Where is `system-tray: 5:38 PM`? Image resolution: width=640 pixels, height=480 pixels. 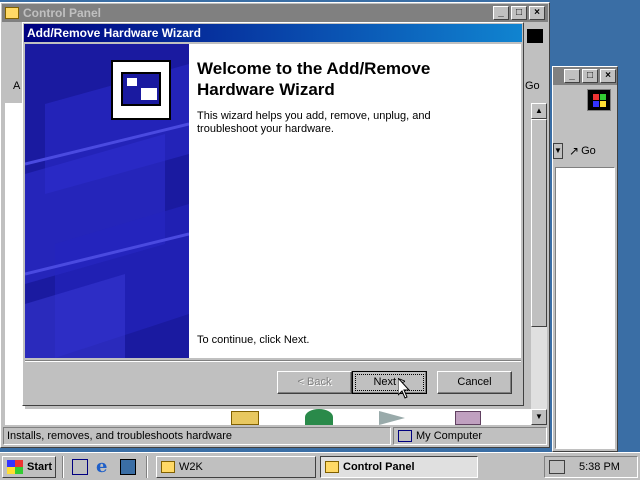
system-tray: 5:38 PM is located at coordinates (591, 467).